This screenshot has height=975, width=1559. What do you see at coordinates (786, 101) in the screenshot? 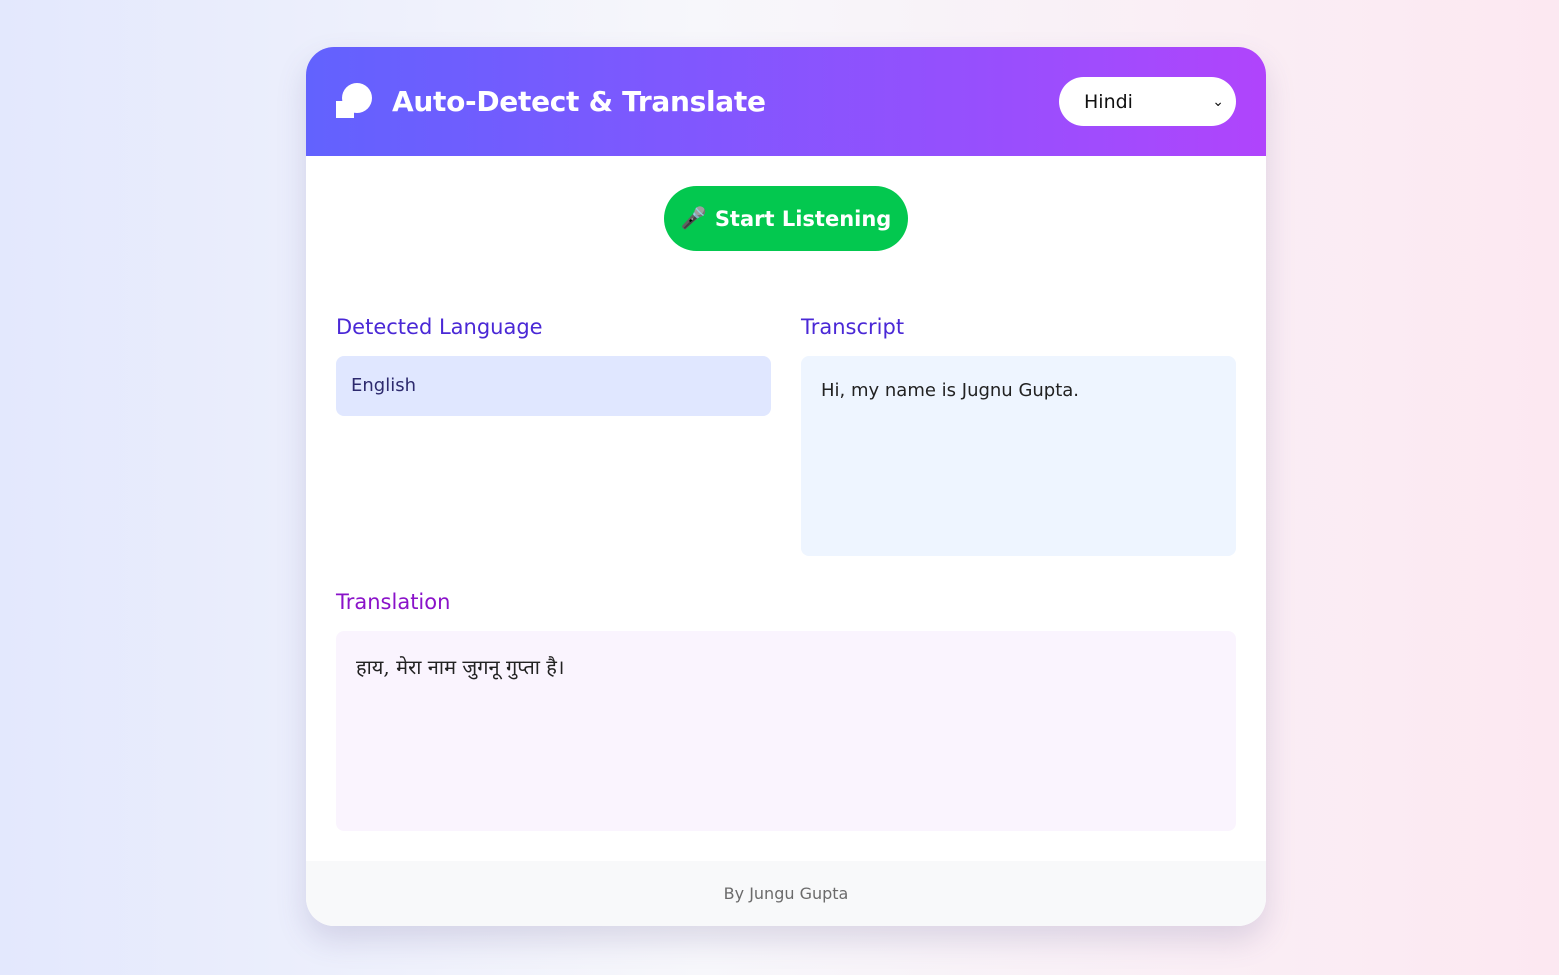
I see `header: Auto-Detect & Translate Hindi ⌄` at bounding box center [786, 101].